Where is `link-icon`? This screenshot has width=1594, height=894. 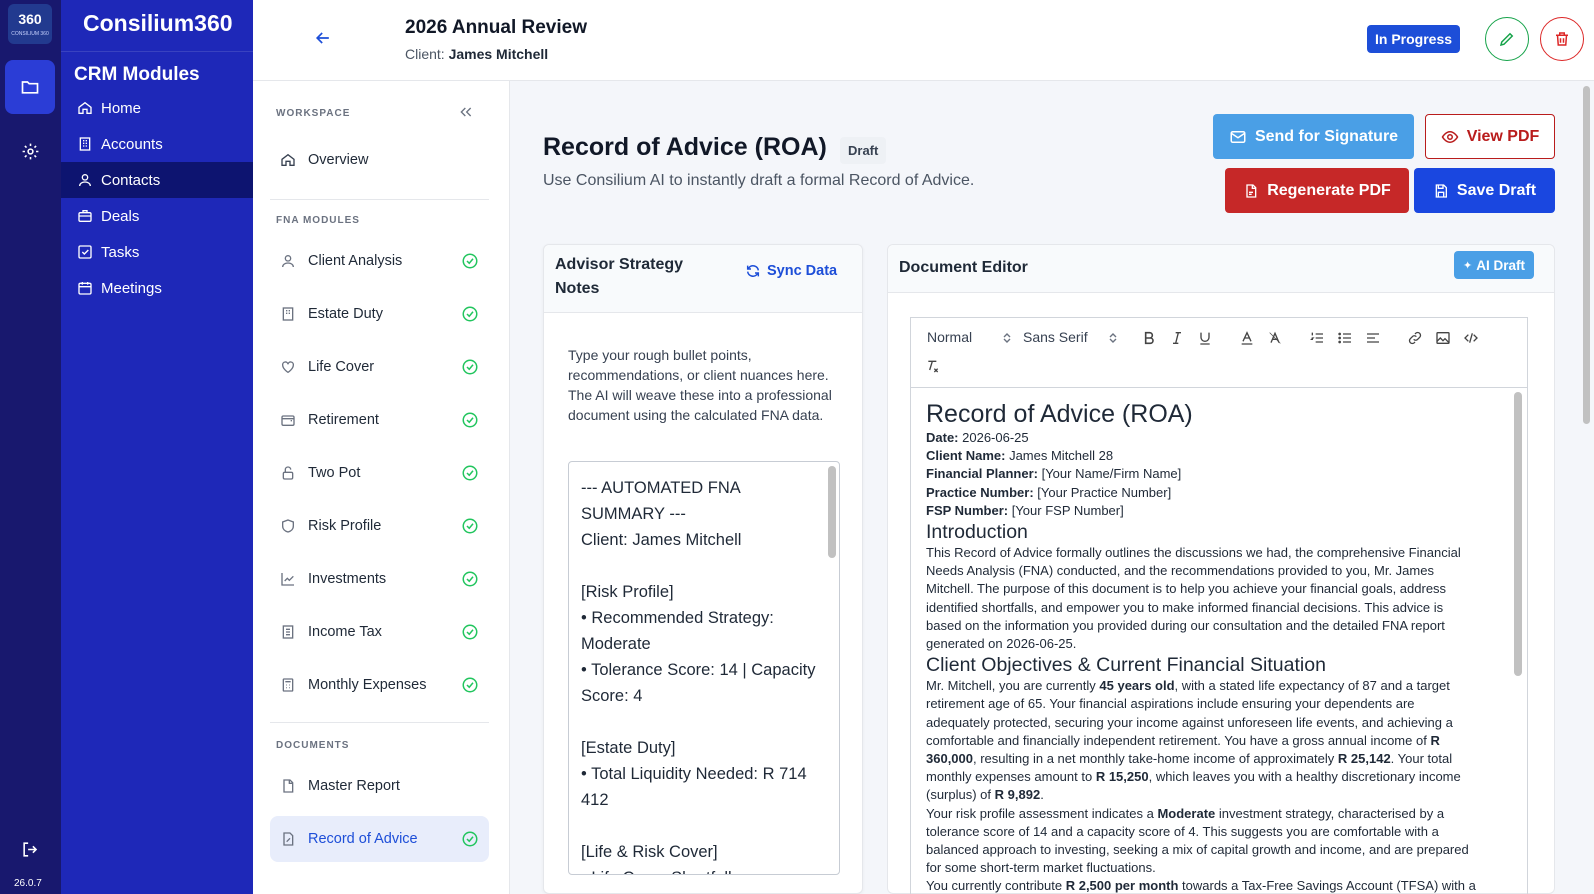
link-icon is located at coordinates (1415, 338).